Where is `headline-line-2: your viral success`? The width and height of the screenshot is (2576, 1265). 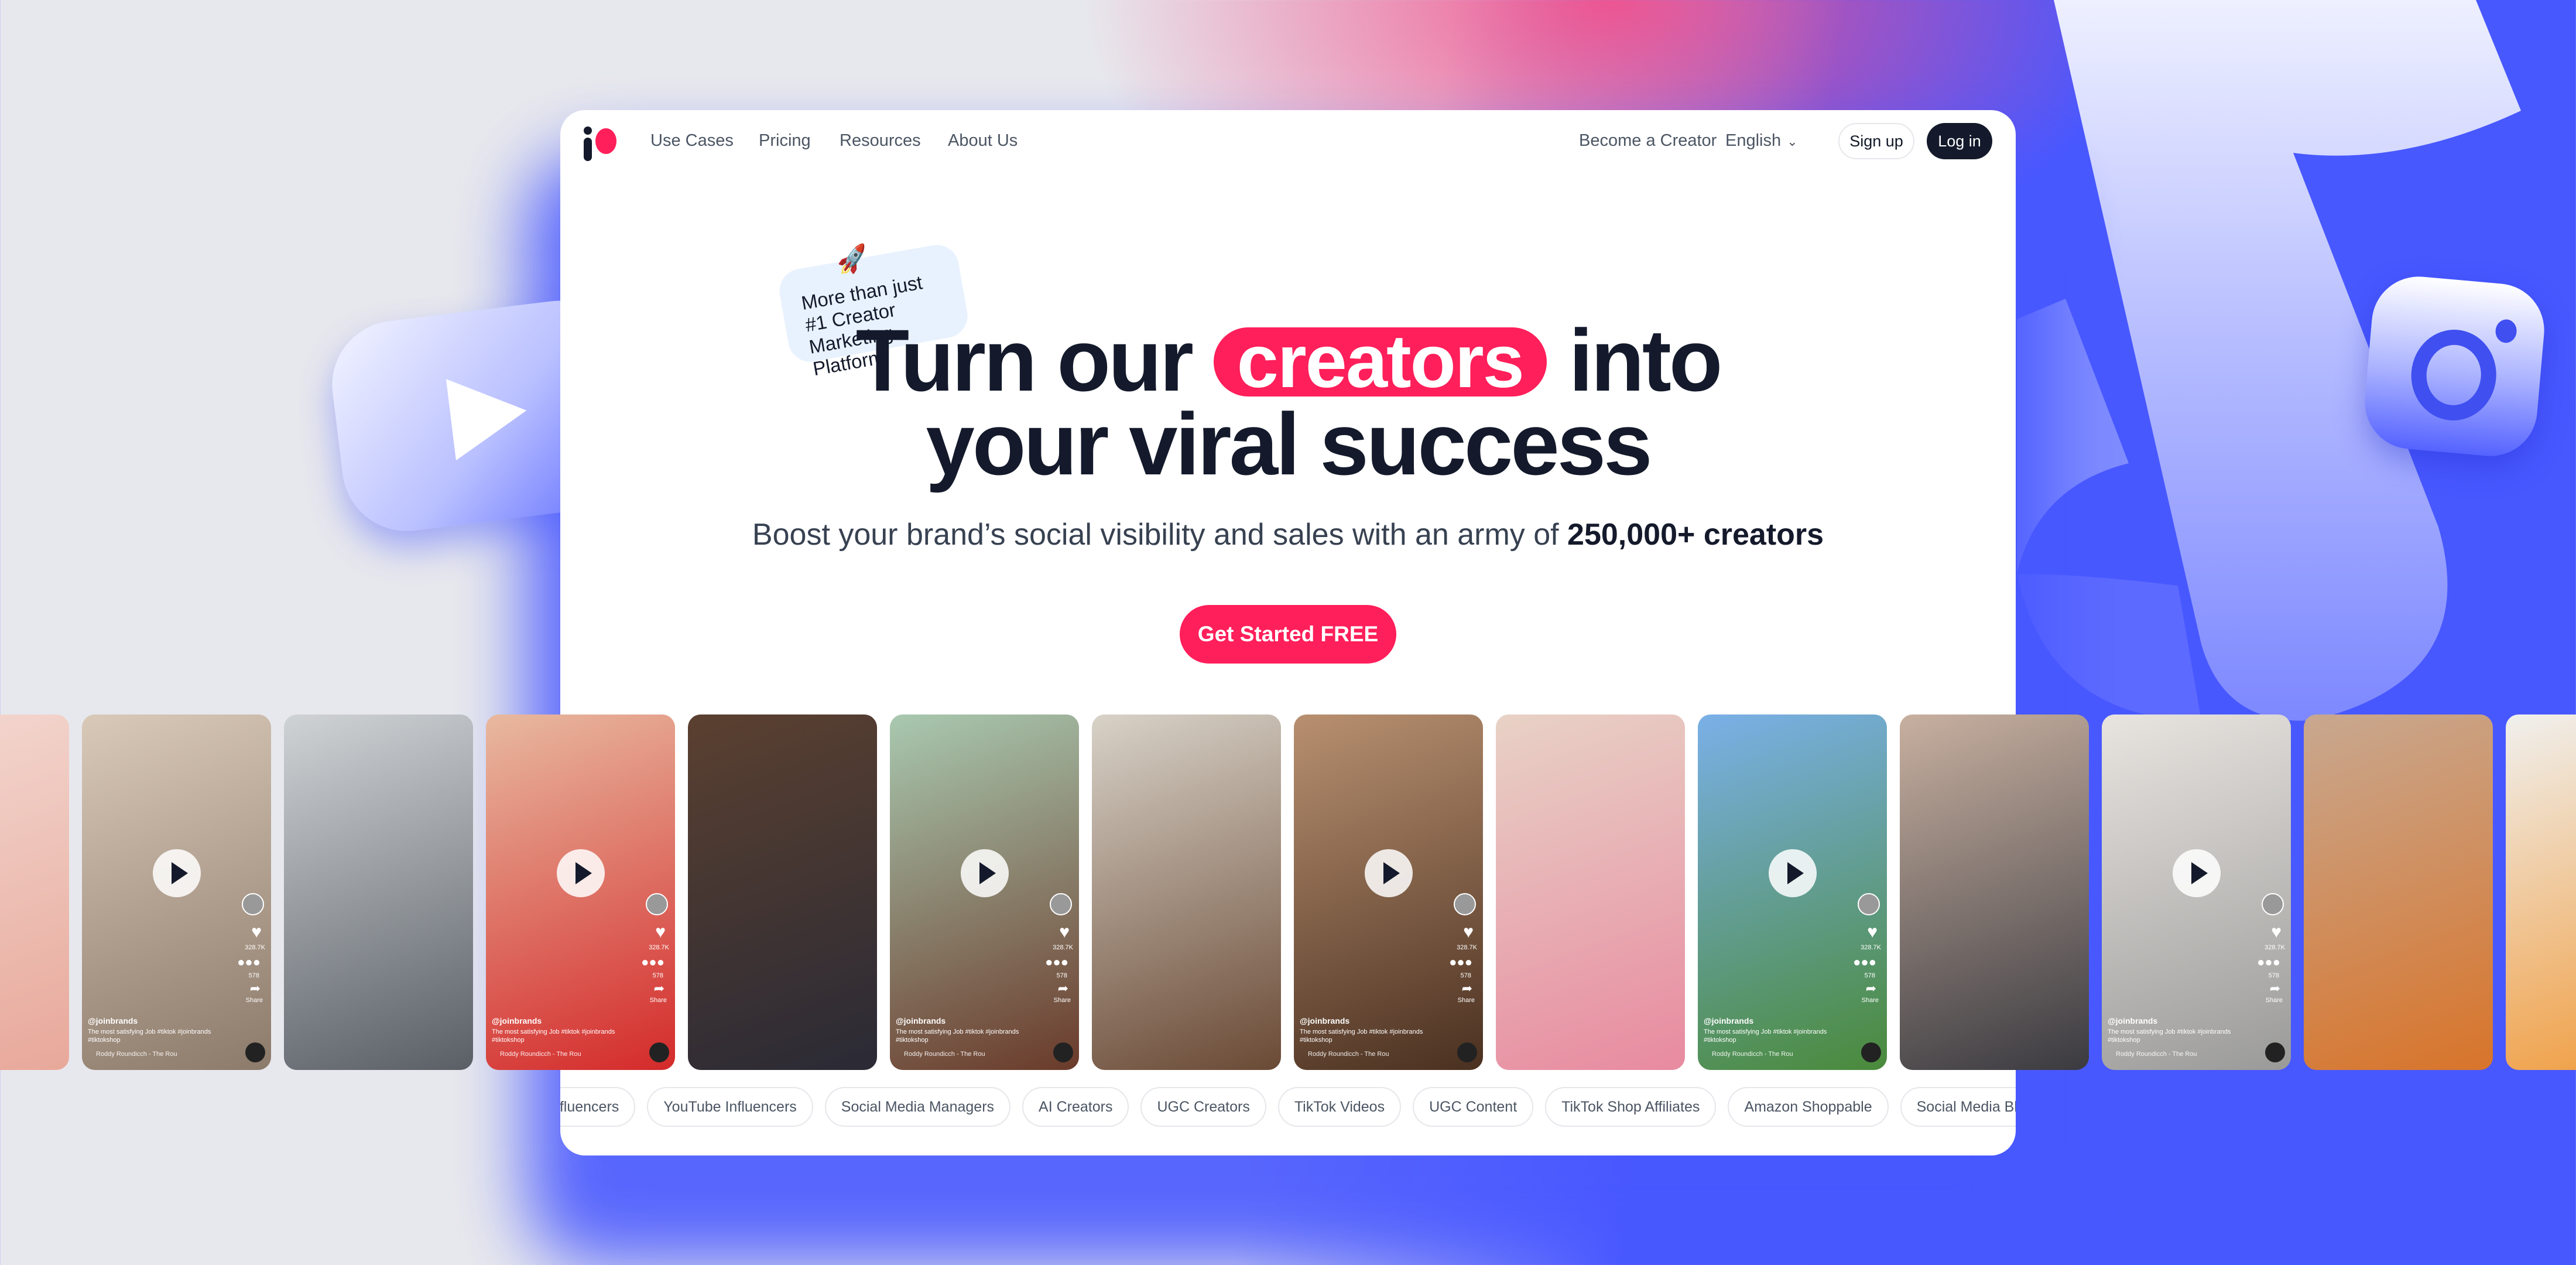
headline-line-2: your viral success is located at coordinates (1289, 444).